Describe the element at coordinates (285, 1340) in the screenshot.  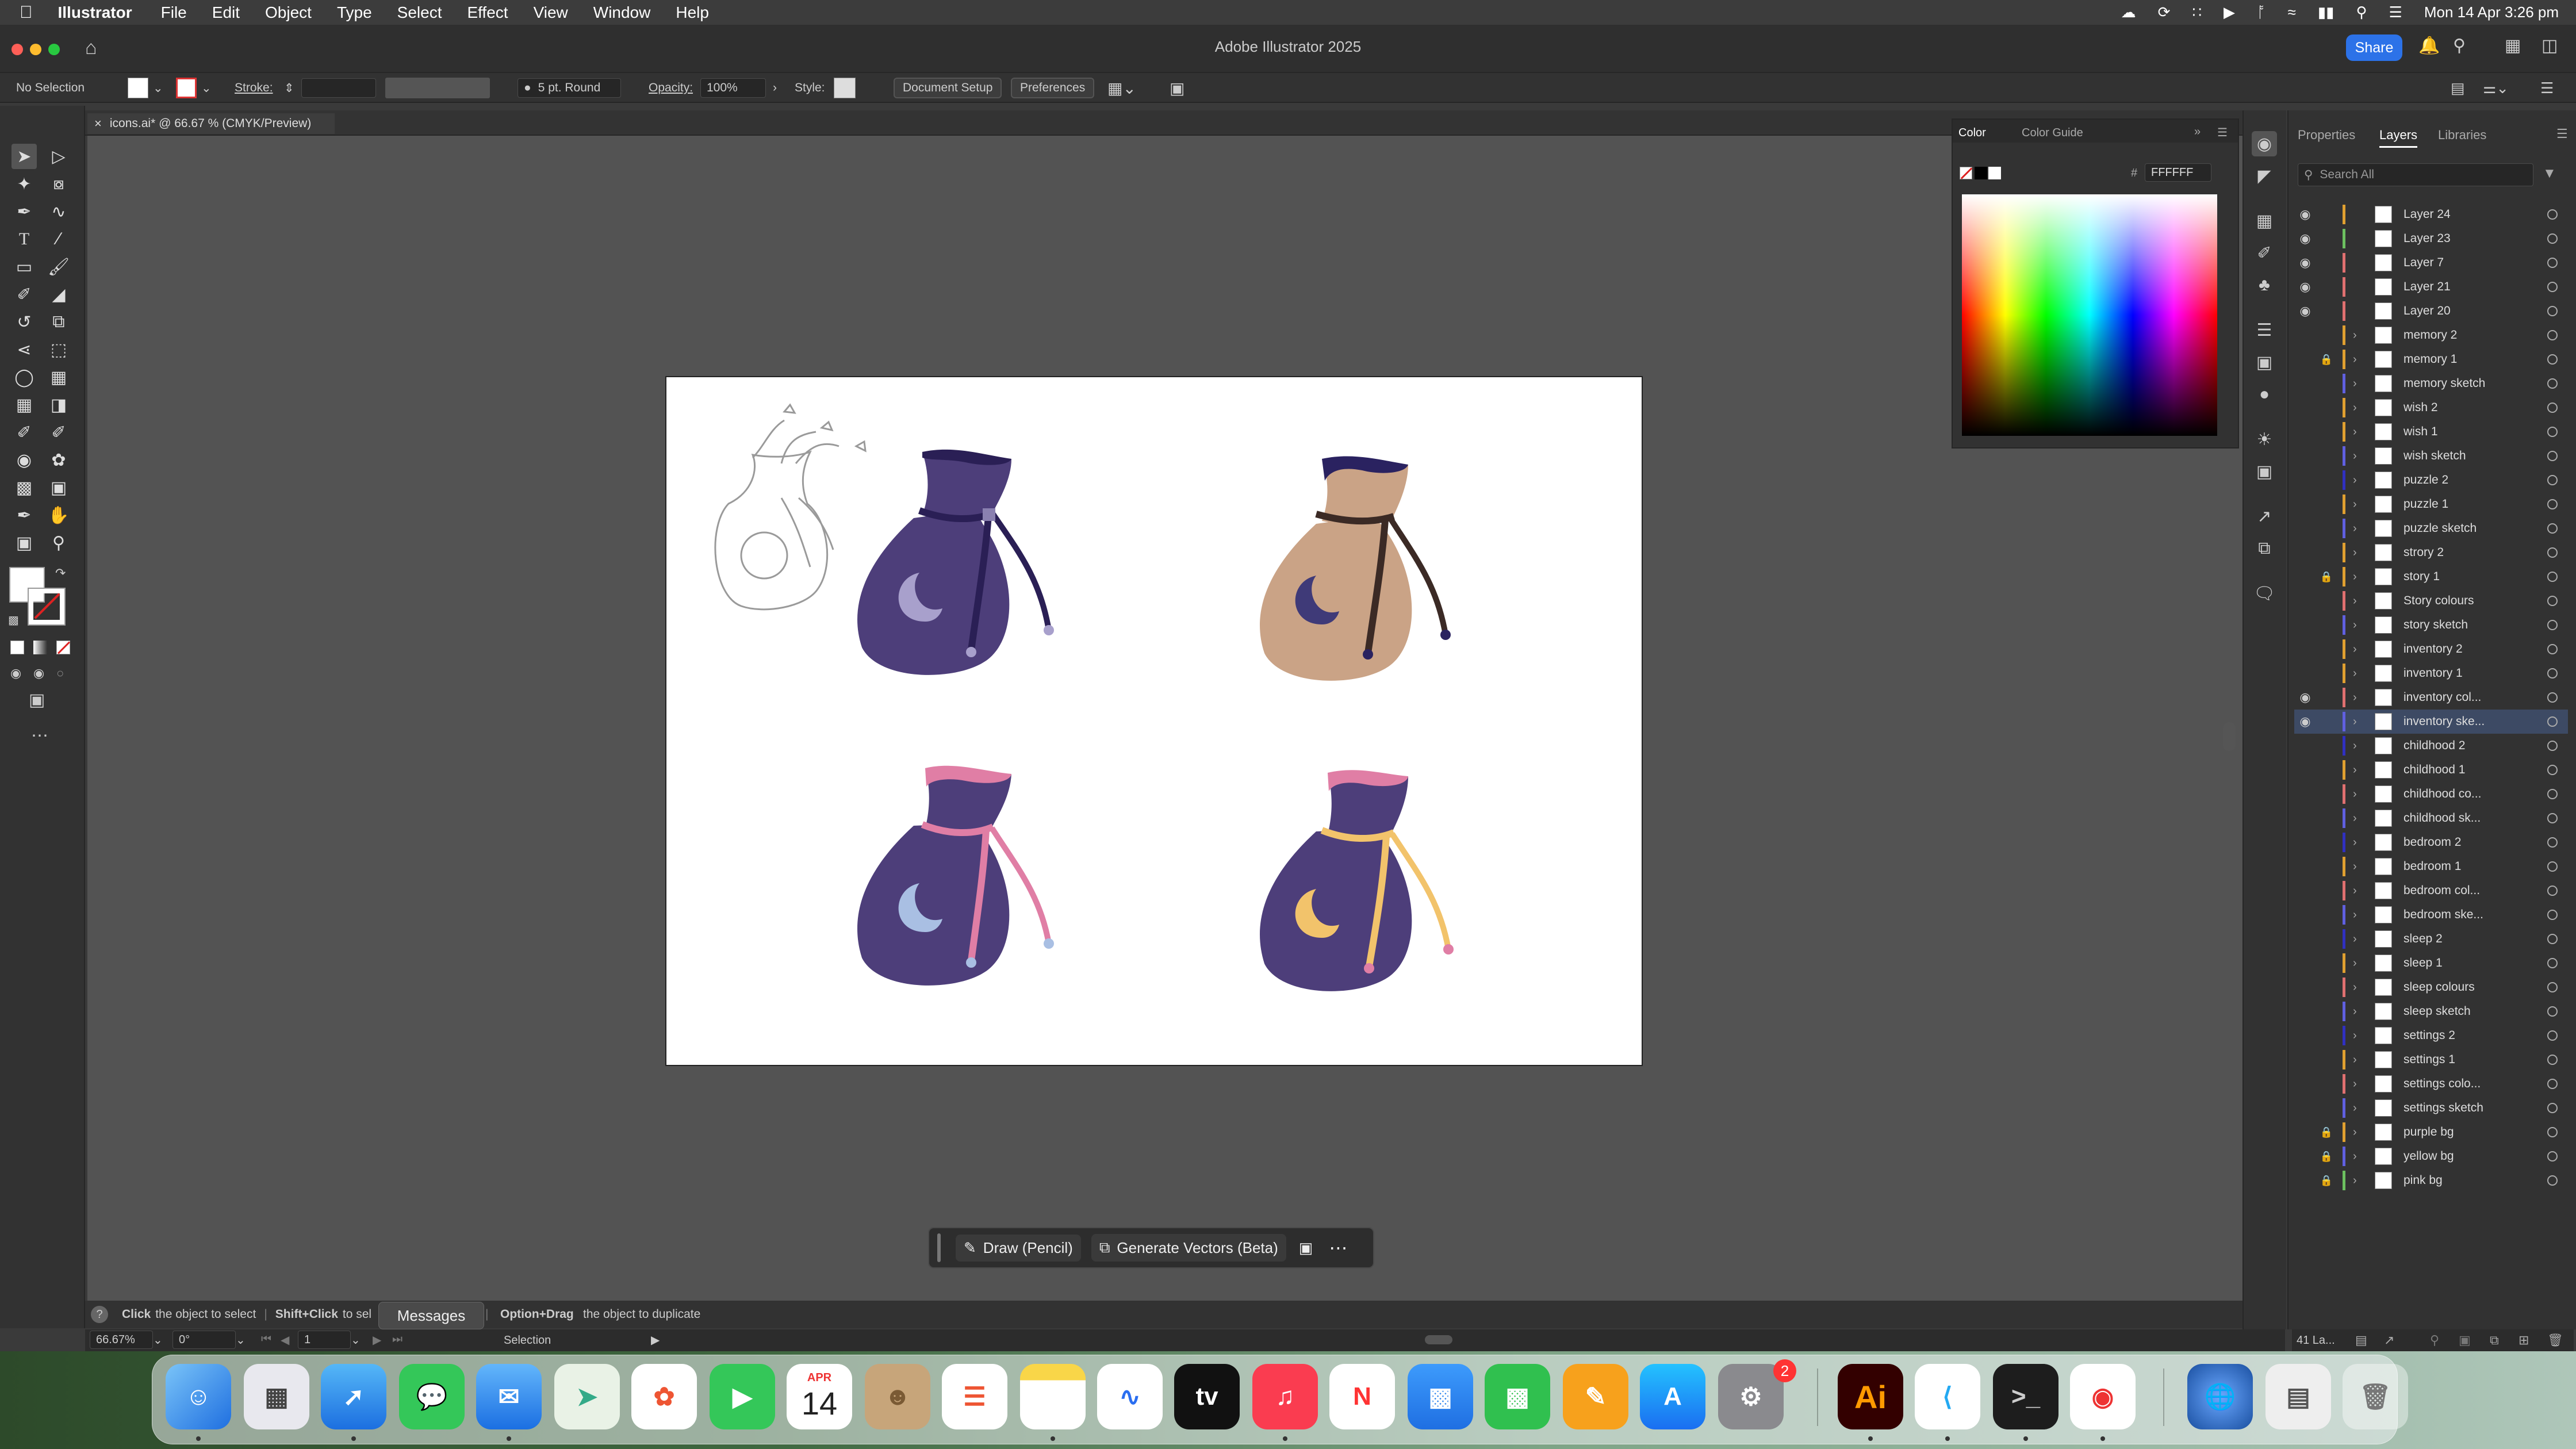
I see `previous-artboard-icon: ◀` at that location.